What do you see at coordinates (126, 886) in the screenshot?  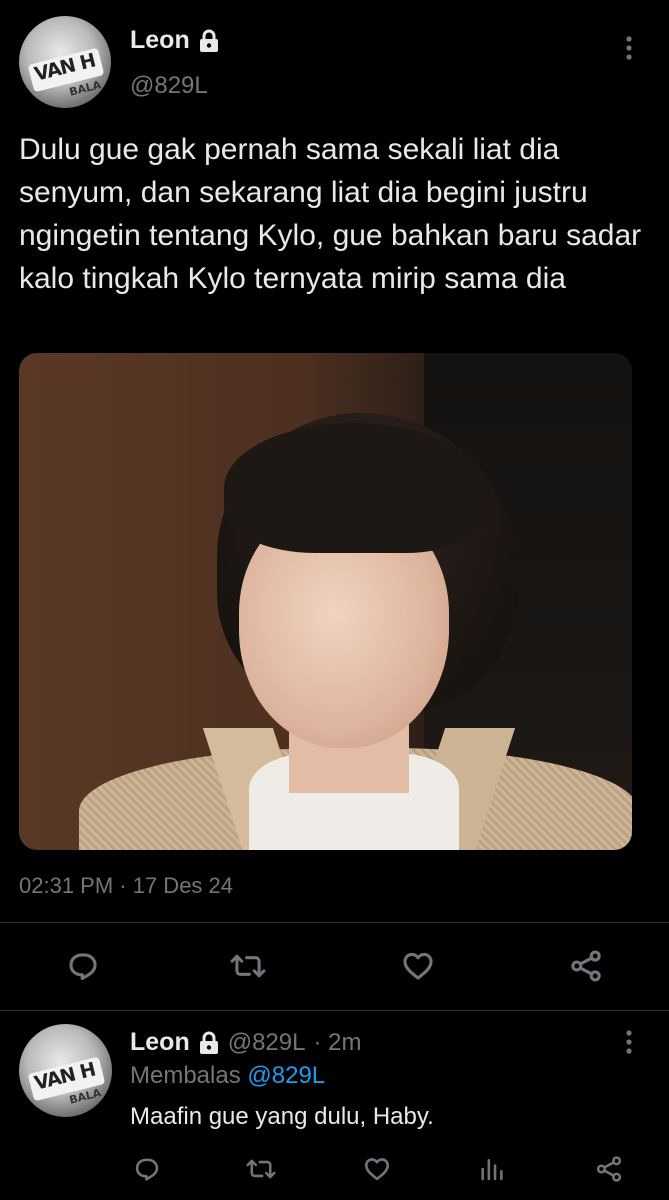 I see `tweet-timestamp: 02:31 PM · 17 Des 24` at bounding box center [126, 886].